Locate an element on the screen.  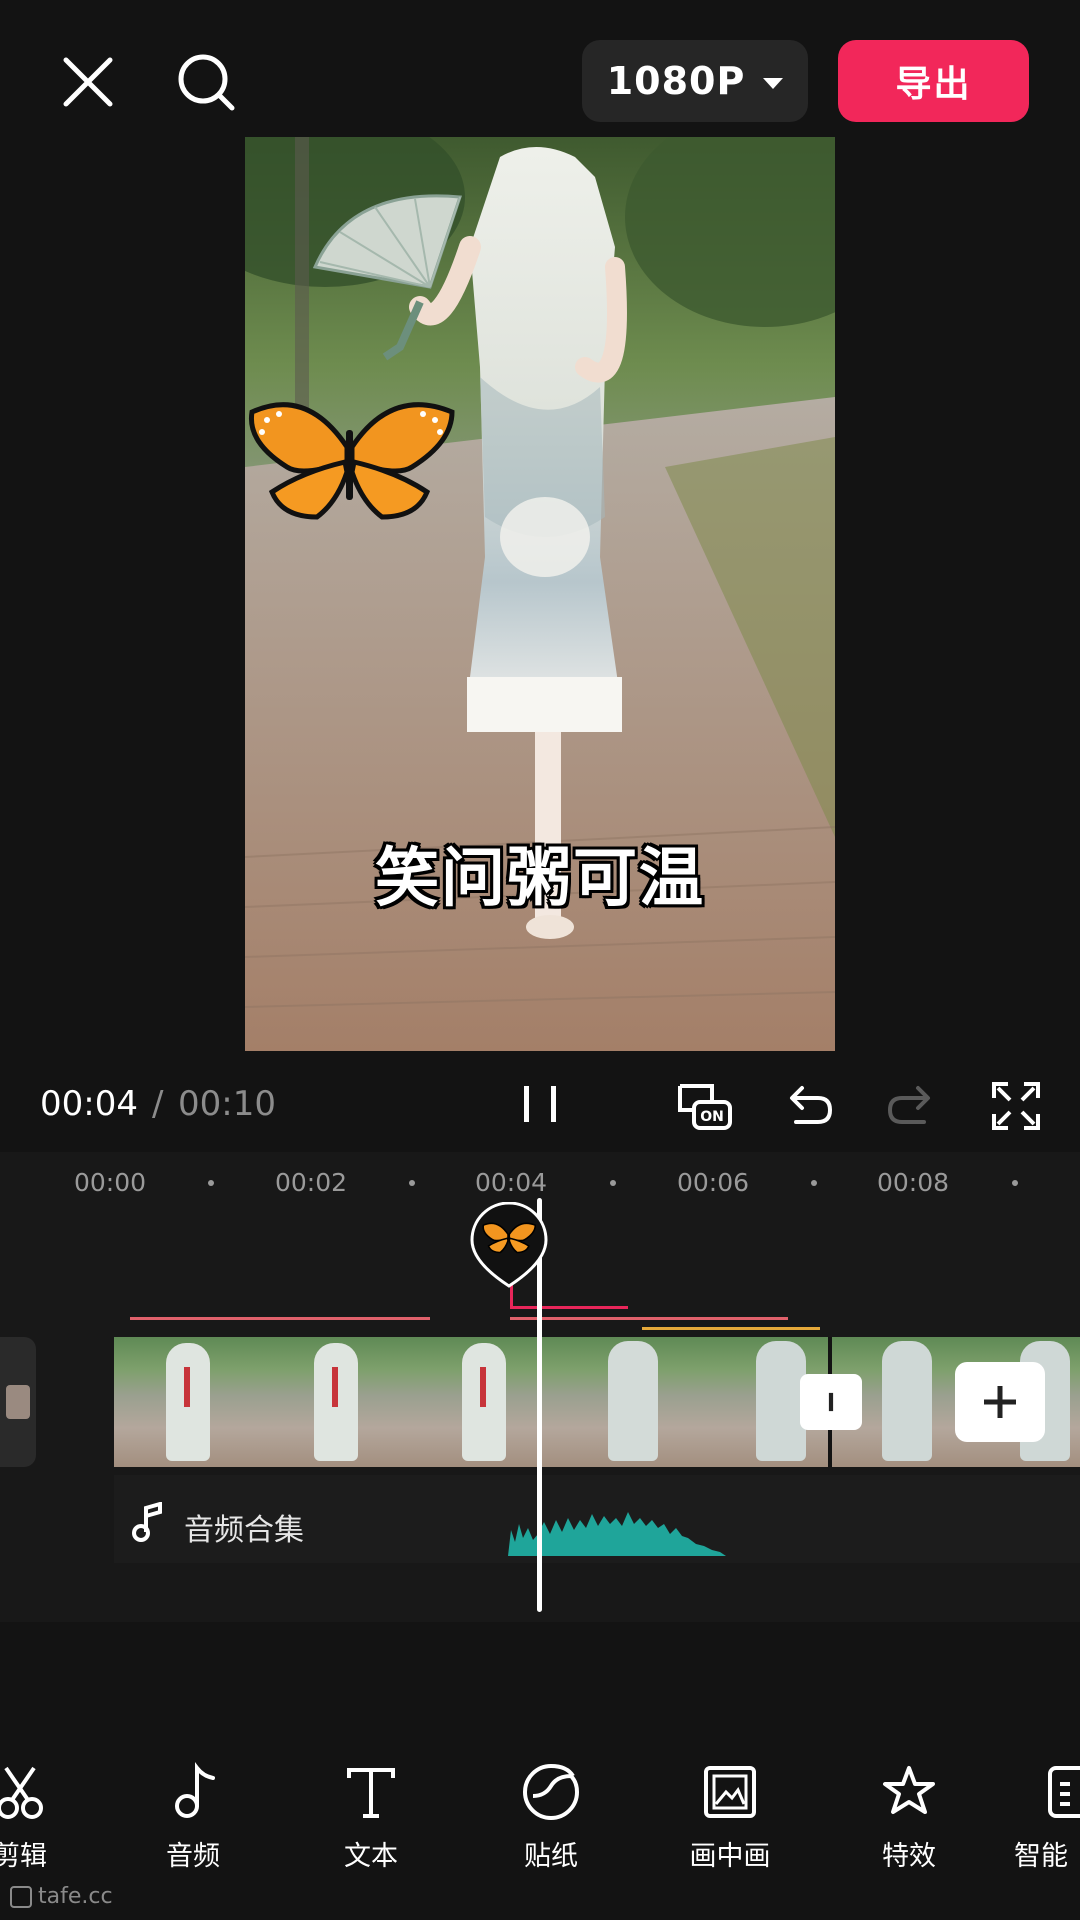
svg-text: ON is located at coordinates (712, 1117).